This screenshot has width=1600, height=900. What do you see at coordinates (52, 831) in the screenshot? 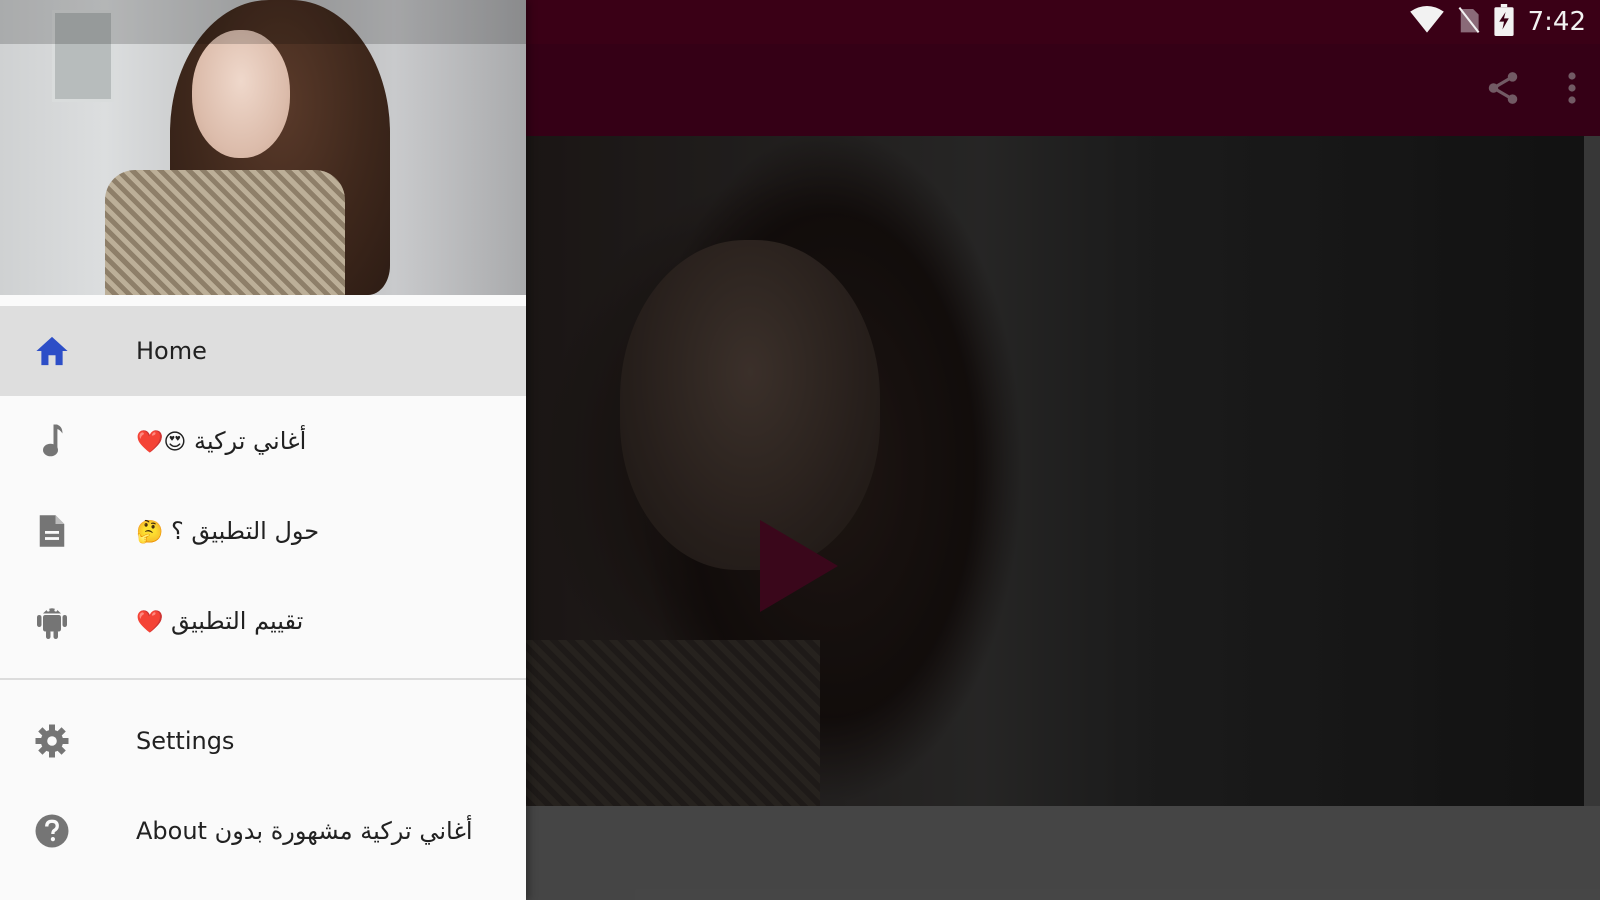
I see `help-icon` at bounding box center [52, 831].